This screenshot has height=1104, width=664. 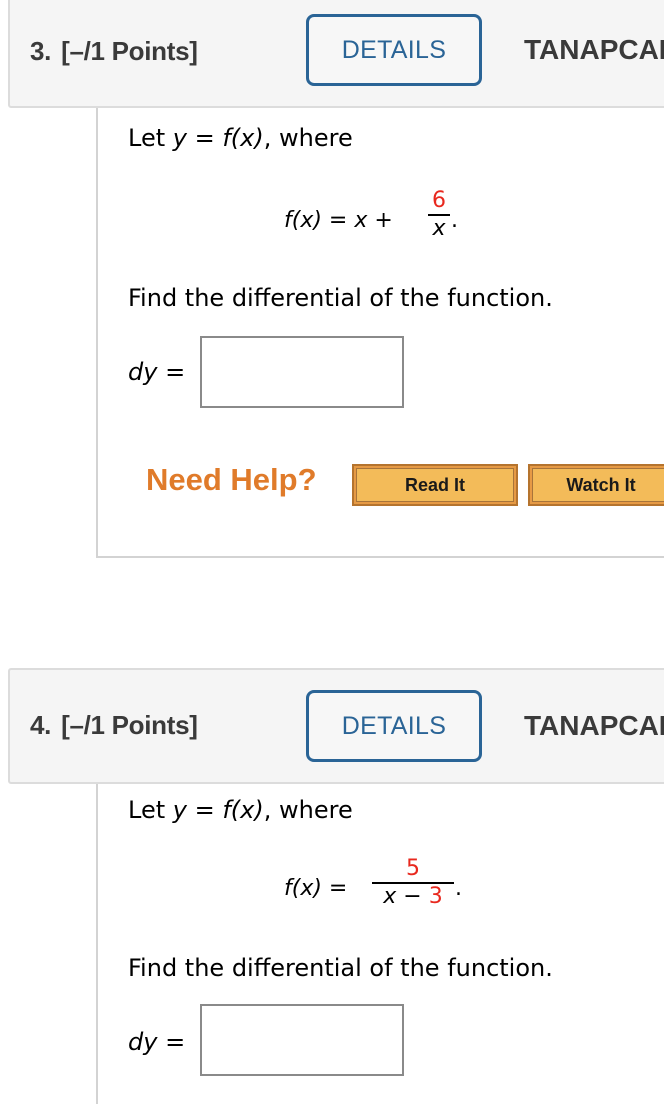 What do you see at coordinates (231, 479) in the screenshot?
I see `need-help-label: Need Help?` at bounding box center [231, 479].